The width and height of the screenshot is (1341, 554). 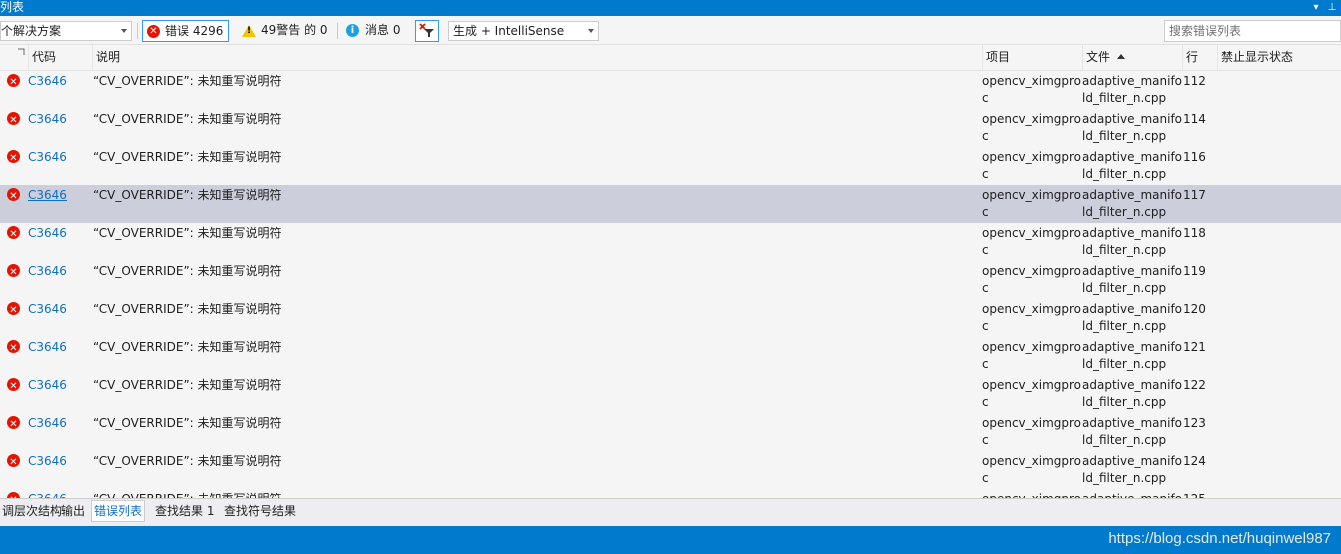 I want to click on pin-icon: ⊥, so click(x=1332, y=8).